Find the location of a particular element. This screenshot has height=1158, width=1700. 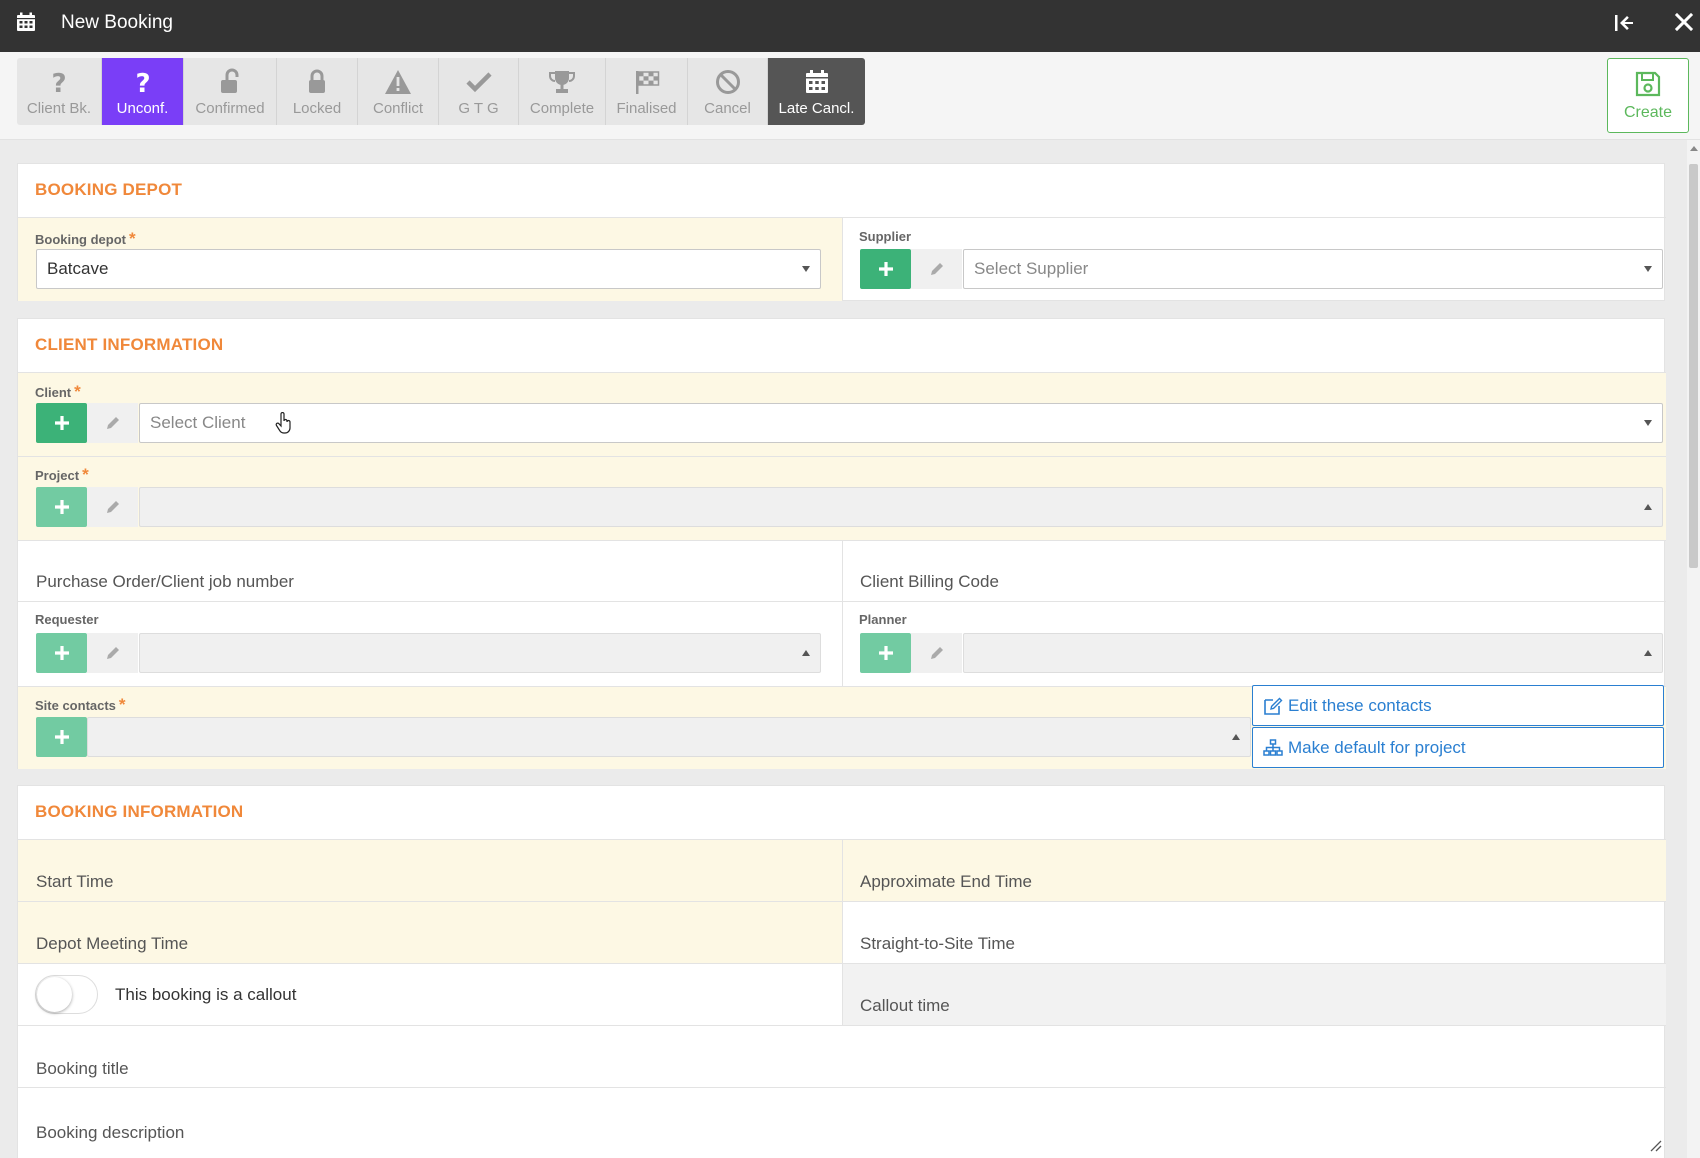

edit-supplier-button is located at coordinates (936, 269).